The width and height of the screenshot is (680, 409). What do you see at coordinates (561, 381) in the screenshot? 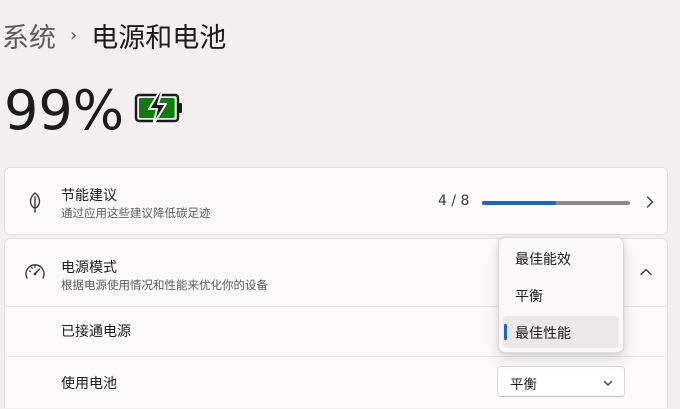
I see `on-battery-power-mode-select: 平衡` at bounding box center [561, 381].